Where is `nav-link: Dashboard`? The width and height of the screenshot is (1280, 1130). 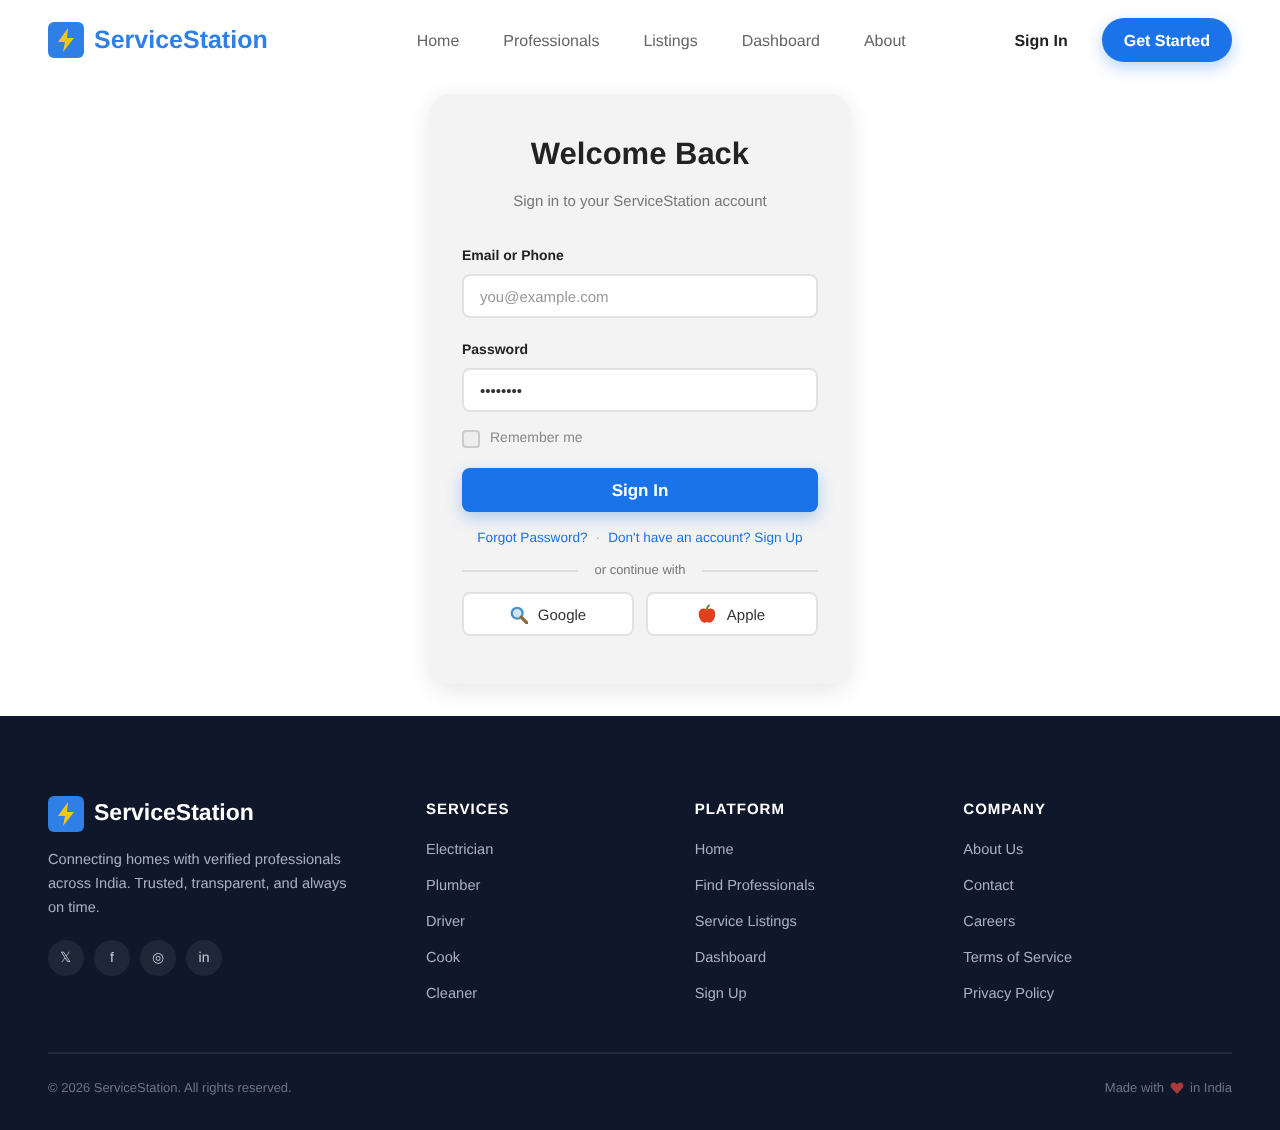 nav-link: Dashboard is located at coordinates (780, 40).